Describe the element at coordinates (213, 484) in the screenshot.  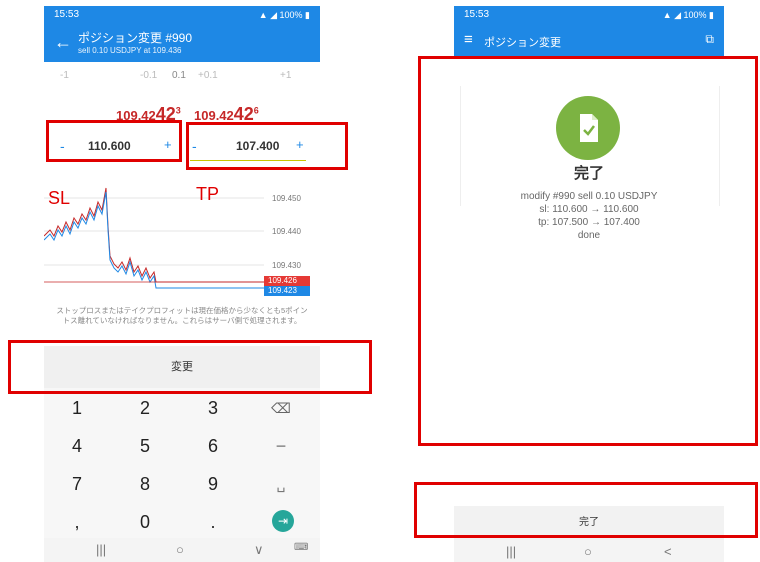
I see `key-9: 9` at that location.